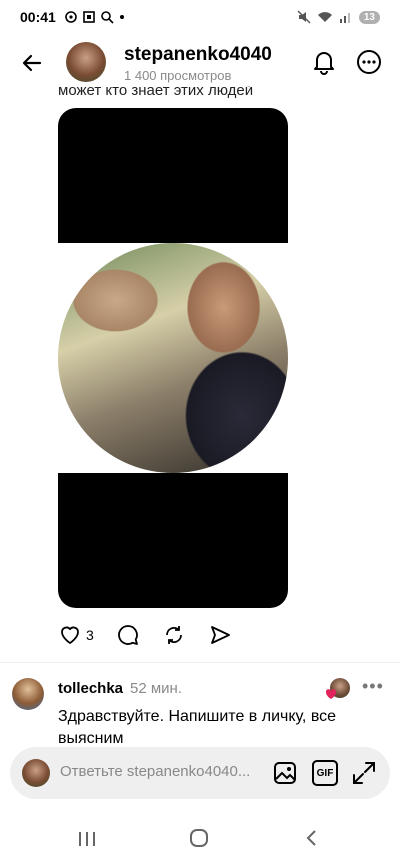  What do you see at coordinates (145, 635) in the screenshot?
I see `post-actions: 3` at bounding box center [145, 635].